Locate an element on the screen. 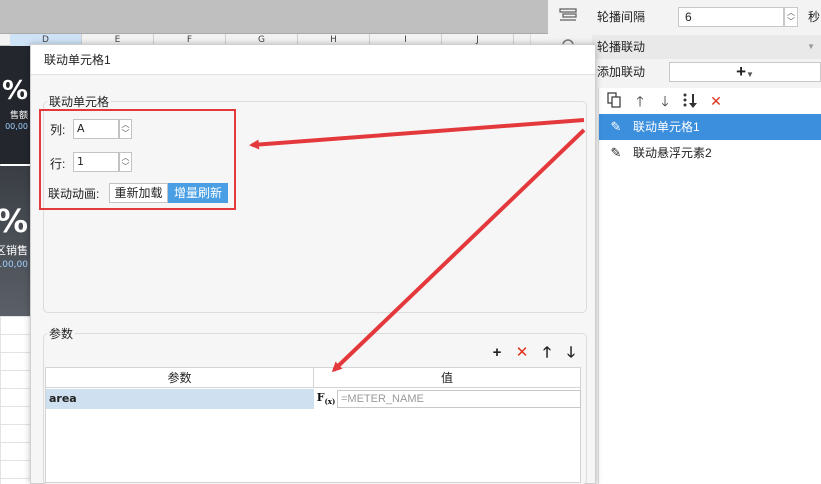  delete-icon: ✕ is located at coordinates (716, 101).